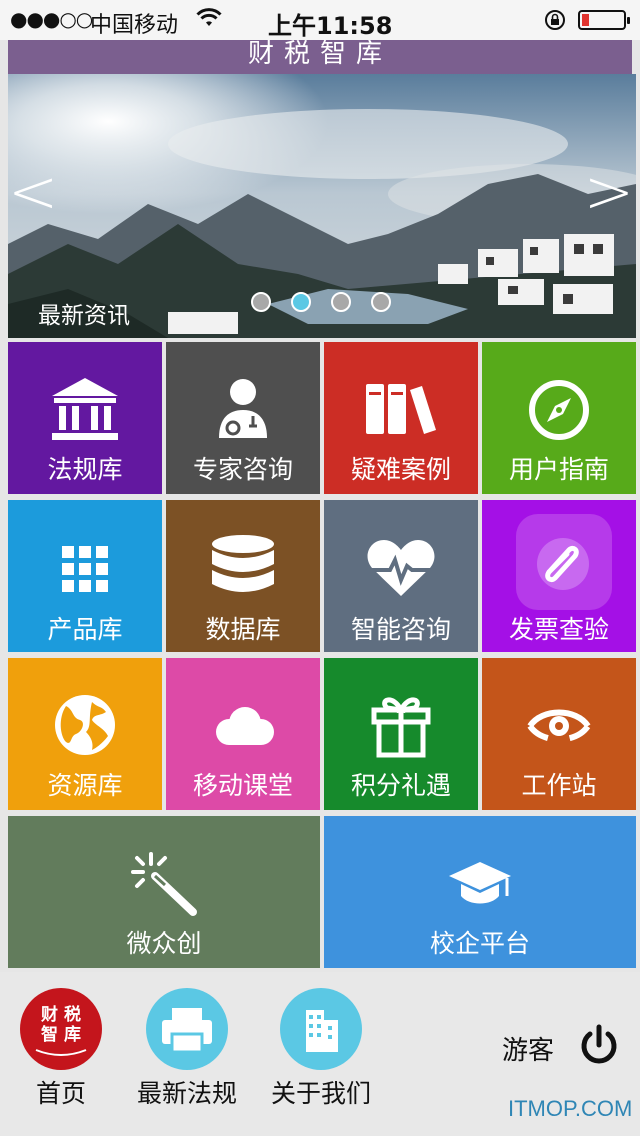 The width and height of the screenshot is (640, 1136). I want to click on compass-icon, so click(559, 410).